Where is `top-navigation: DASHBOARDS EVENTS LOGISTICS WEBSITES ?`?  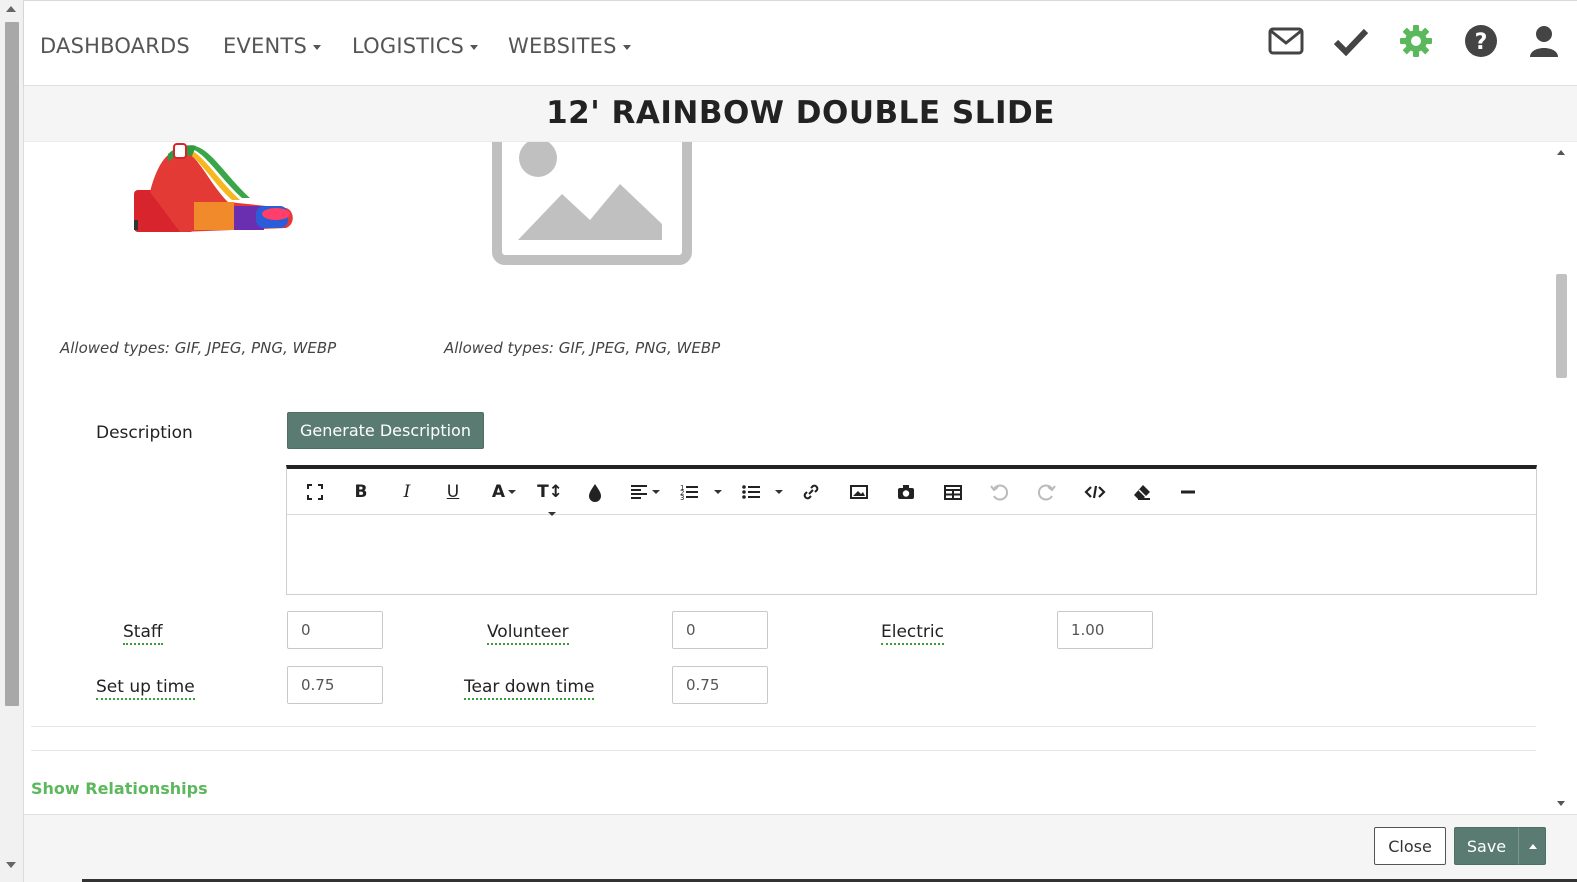
top-navigation: DASHBOARDS EVENTS LOGISTICS WEBSITES ? is located at coordinates (800, 43).